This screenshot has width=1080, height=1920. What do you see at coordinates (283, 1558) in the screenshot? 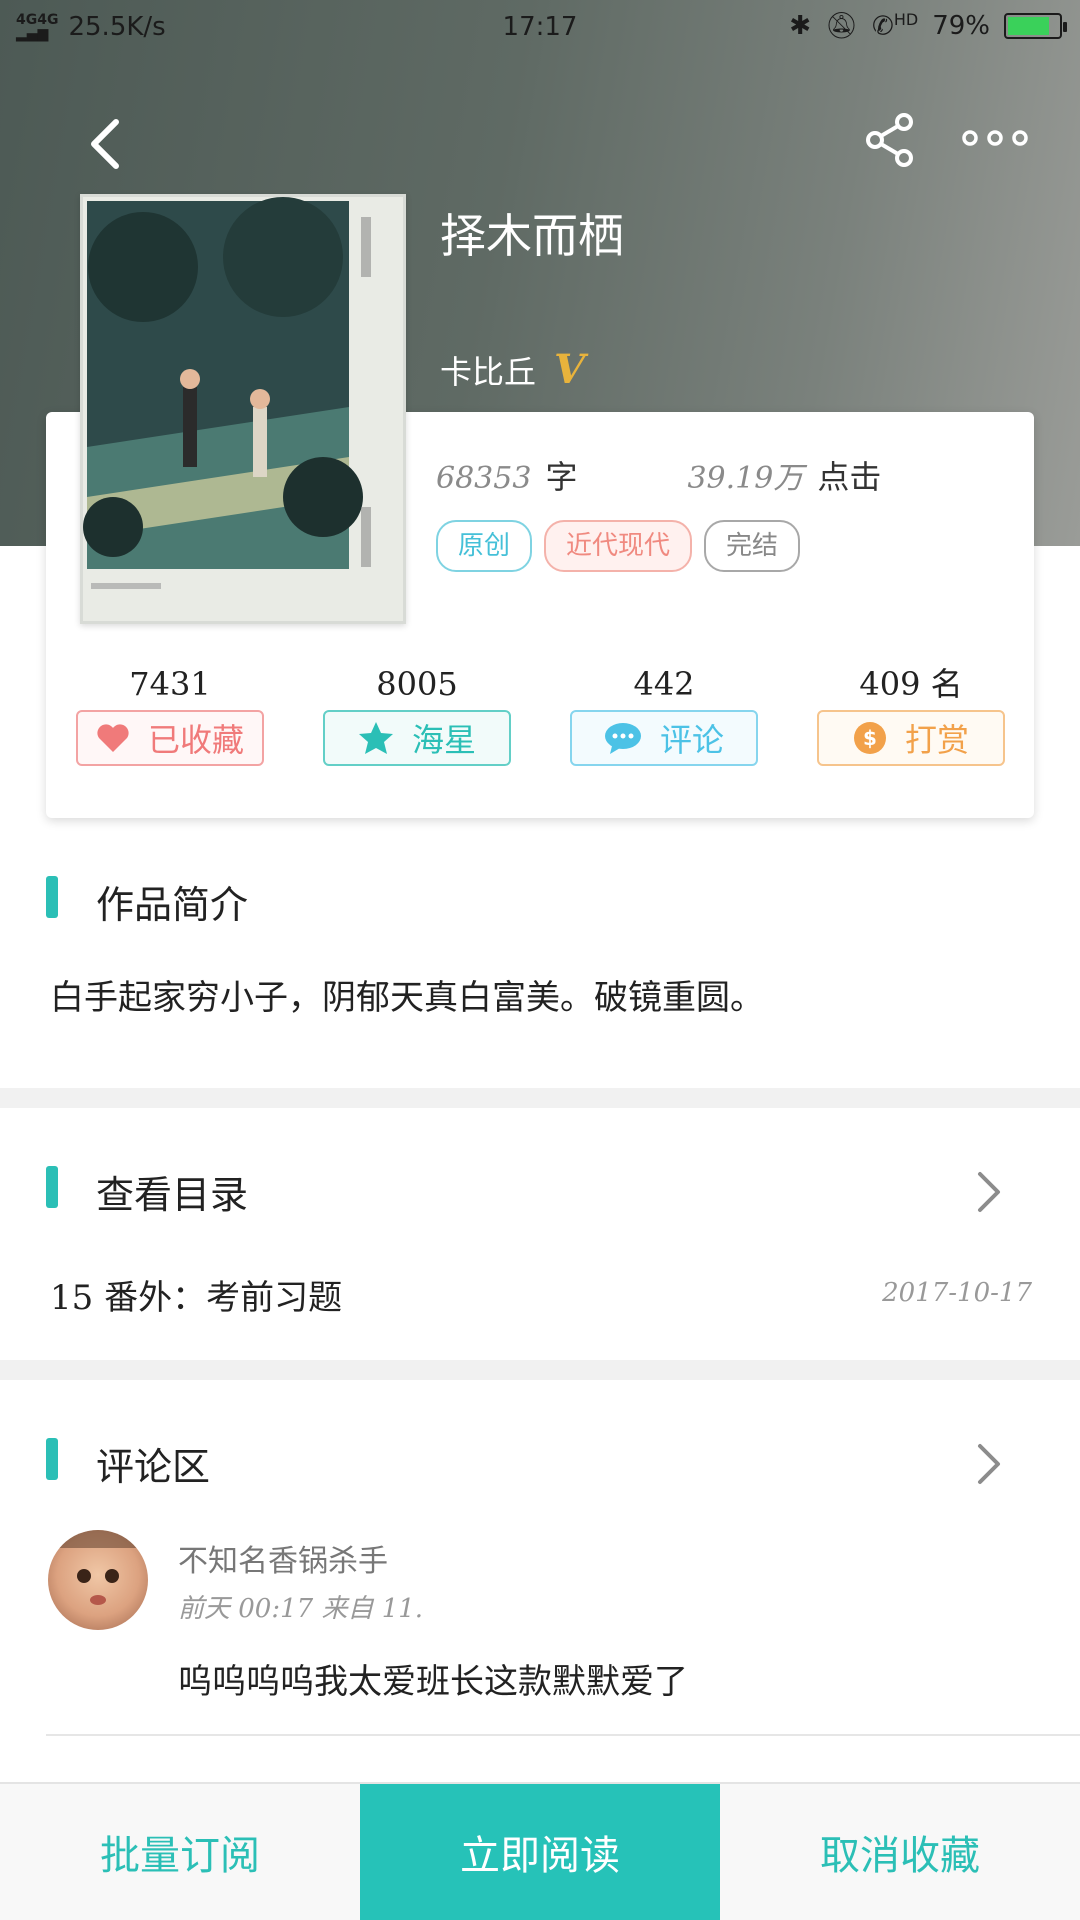
I see `comment-username: 不知名香锅杀手` at bounding box center [283, 1558].